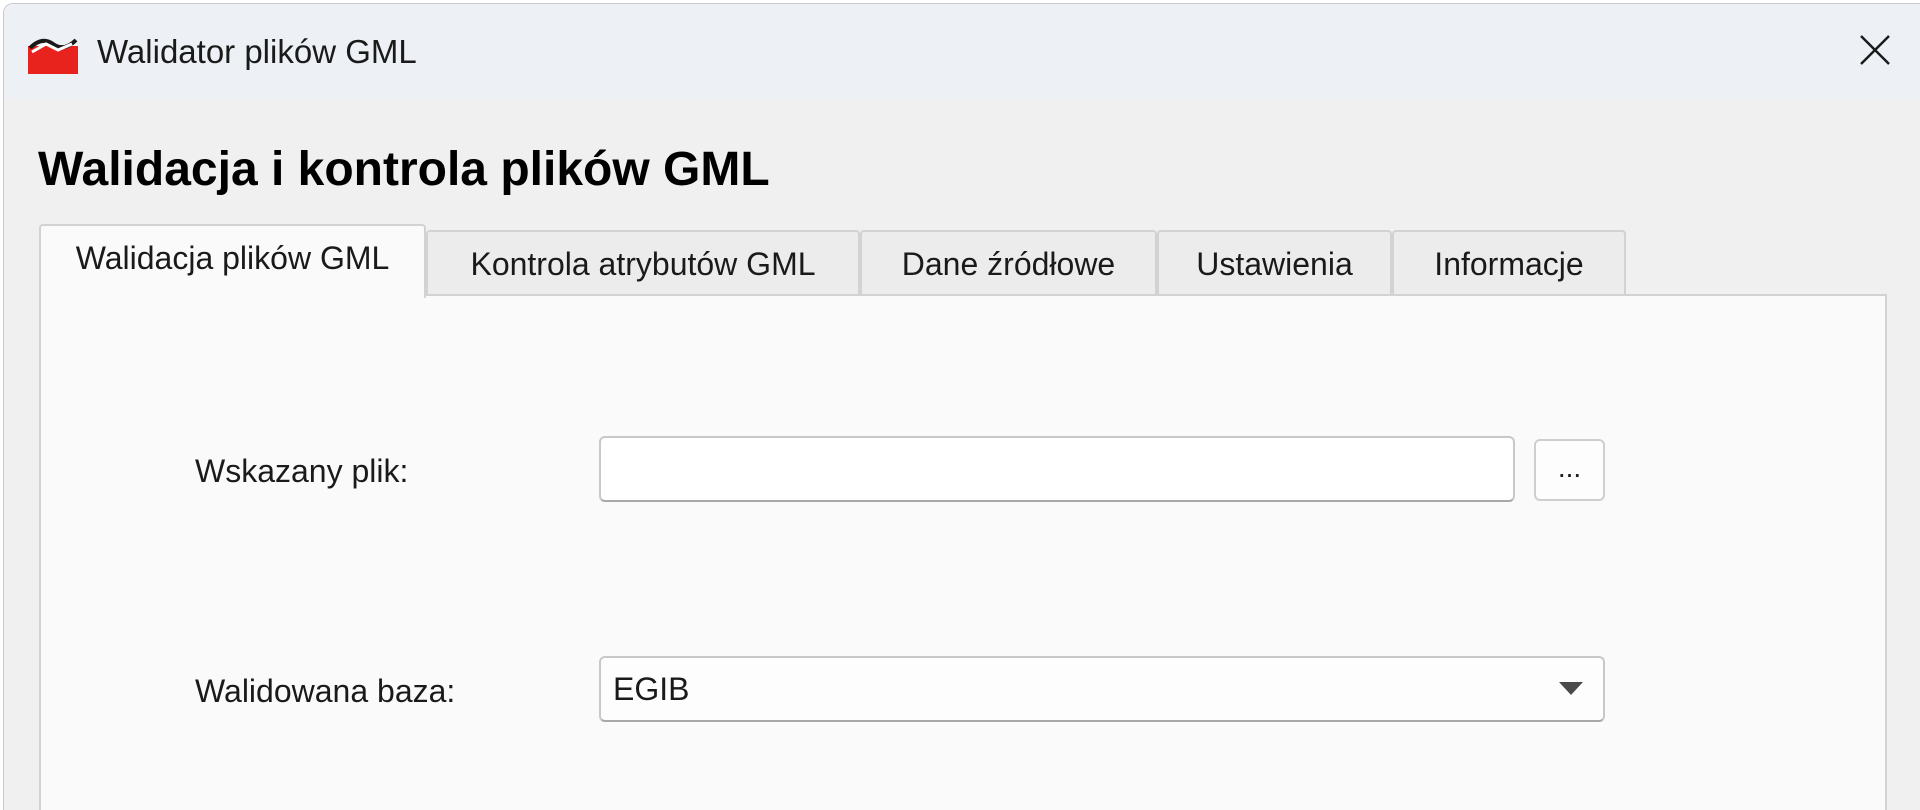 This screenshot has width=1920, height=810. Describe the element at coordinates (1057, 469) in the screenshot. I see `file-path-input` at that location.